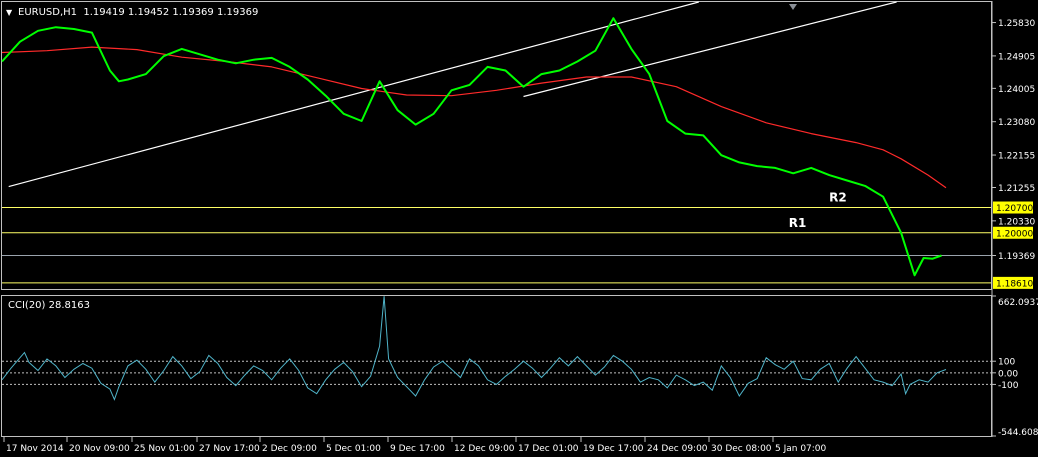  Describe the element at coordinates (289, 449) in the screenshot. I see `time-tick-label: 2 Dec 09:00` at that location.